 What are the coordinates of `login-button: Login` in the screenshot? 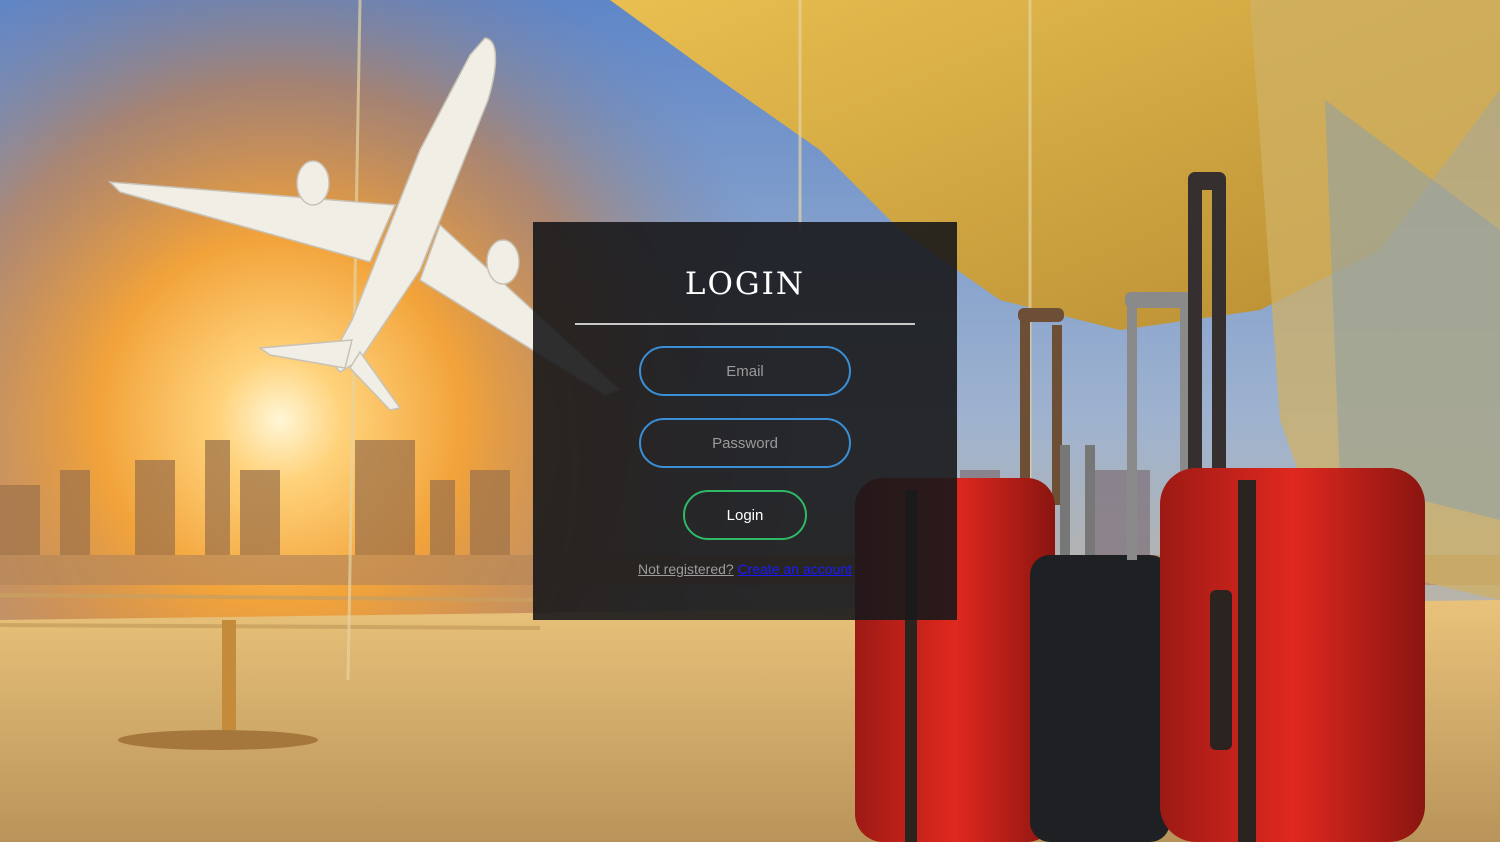 It's located at (745, 515).